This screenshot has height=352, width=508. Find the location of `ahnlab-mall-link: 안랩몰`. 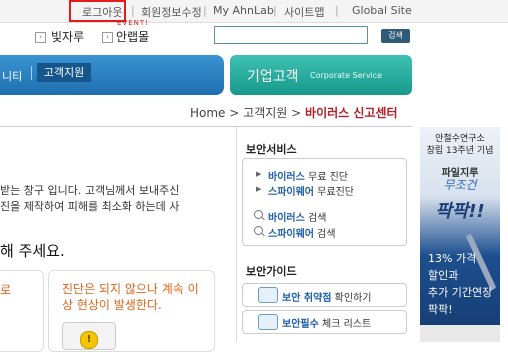

ahnlab-mall-link: 안랩몰 is located at coordinates (132, 36).